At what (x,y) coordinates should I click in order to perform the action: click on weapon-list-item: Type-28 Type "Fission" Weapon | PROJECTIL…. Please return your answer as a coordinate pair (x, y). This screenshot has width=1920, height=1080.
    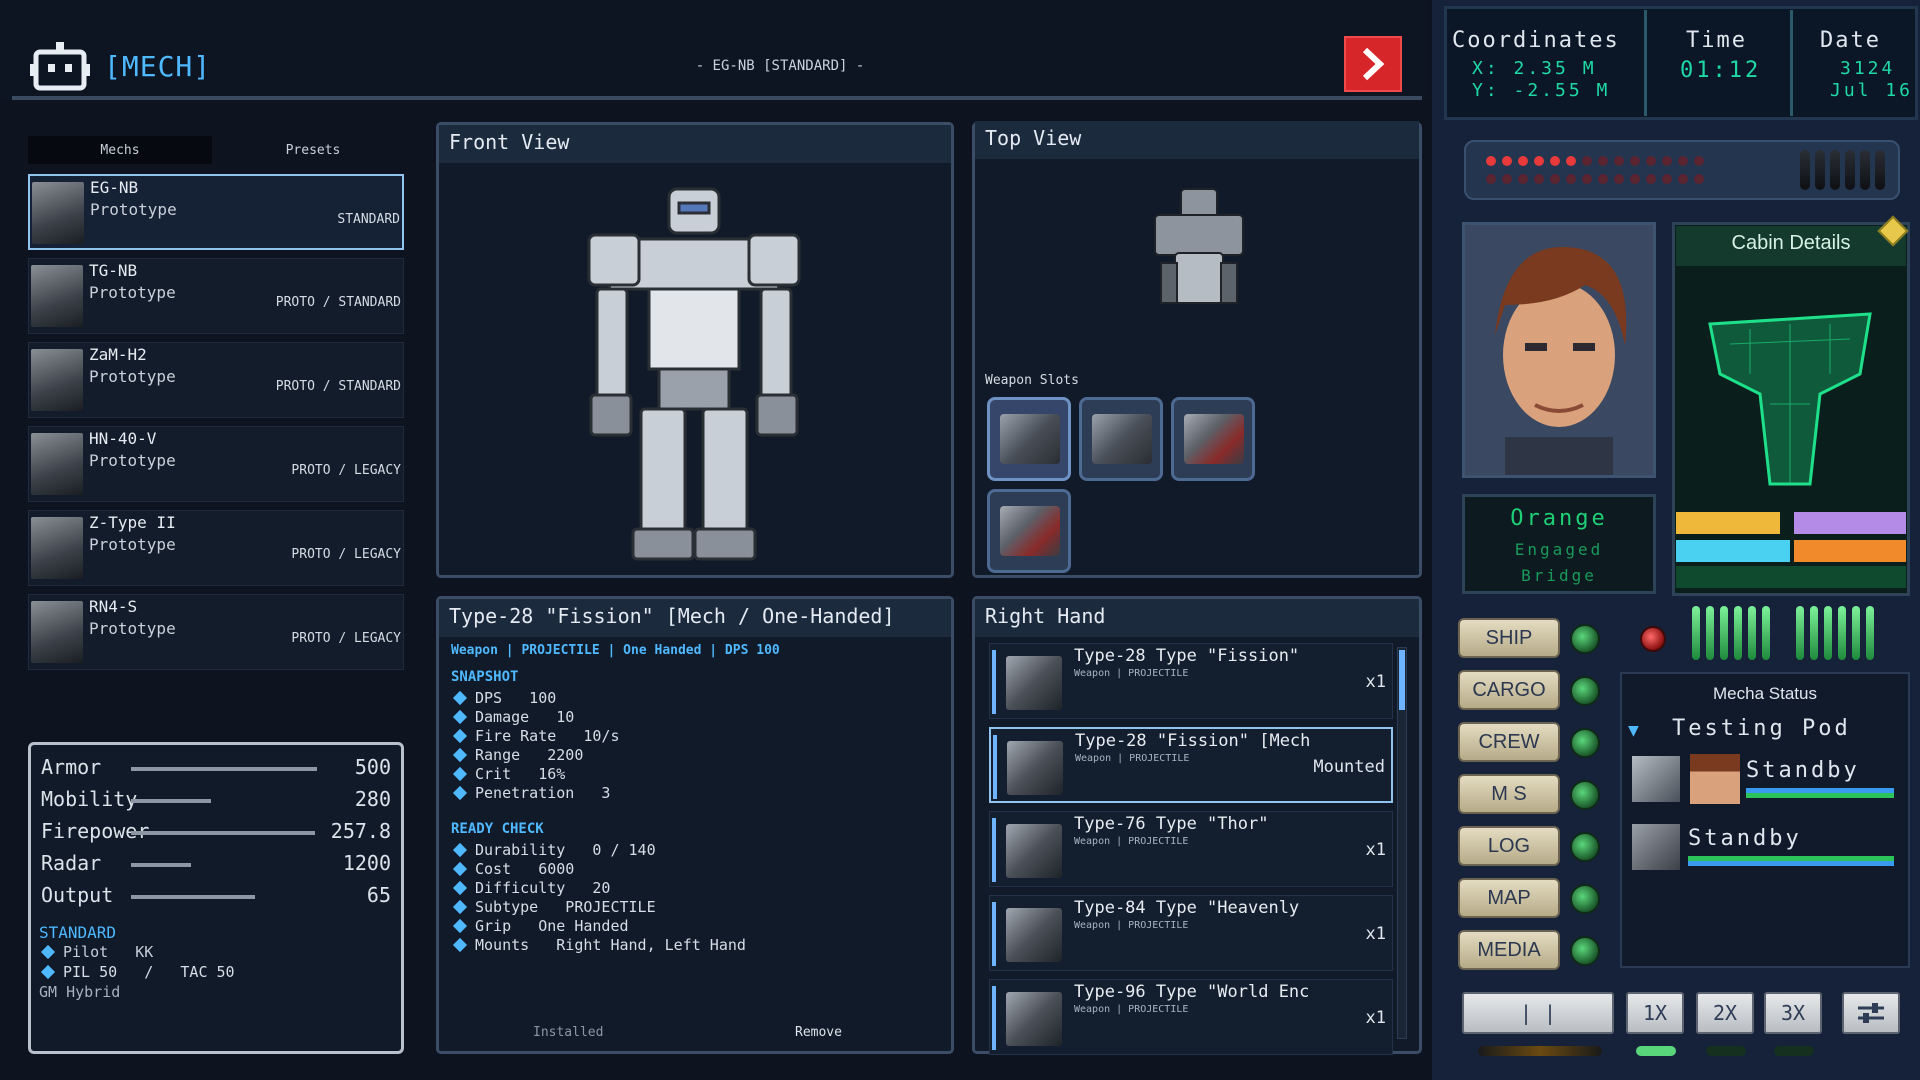
    Looking at the image, I should click on (1191, 681).